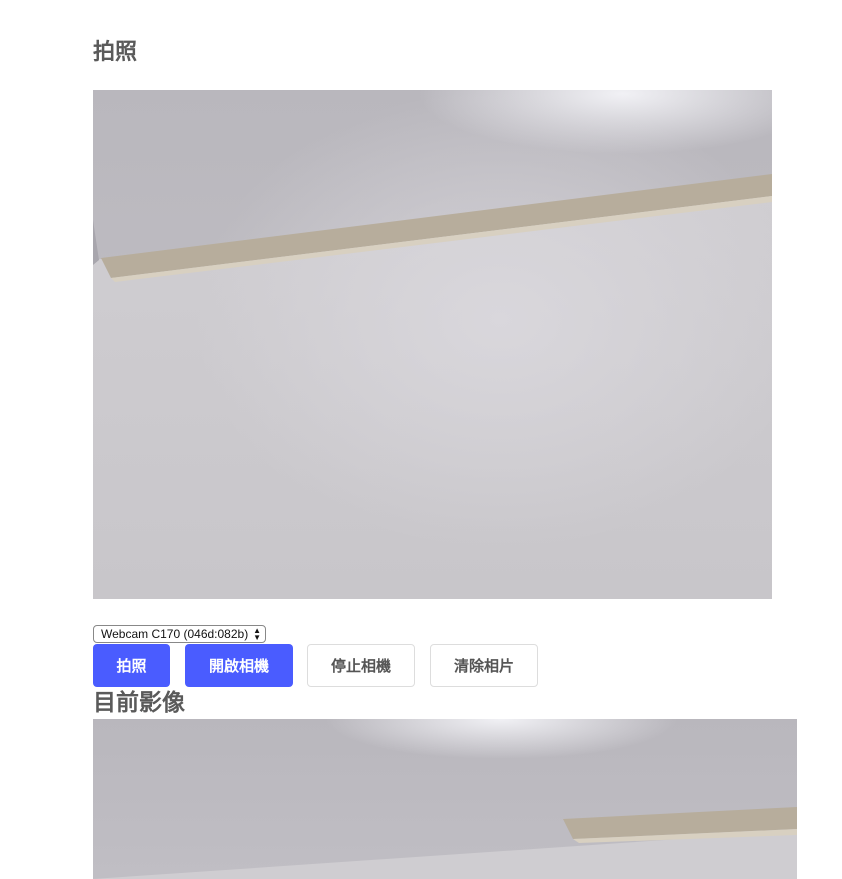 This screenshot has width=842, height=879. Describe the element at coordinates (131, 665) in the screenshot. I see `capture-button: 拍照` at that location.